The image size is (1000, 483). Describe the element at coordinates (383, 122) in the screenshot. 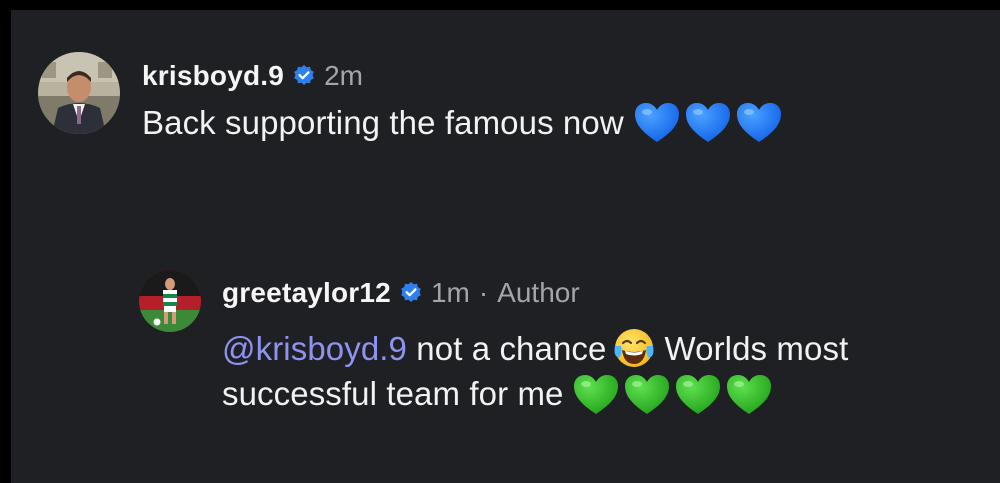

I see `comment-body: Back supporting the famous now` at that location.